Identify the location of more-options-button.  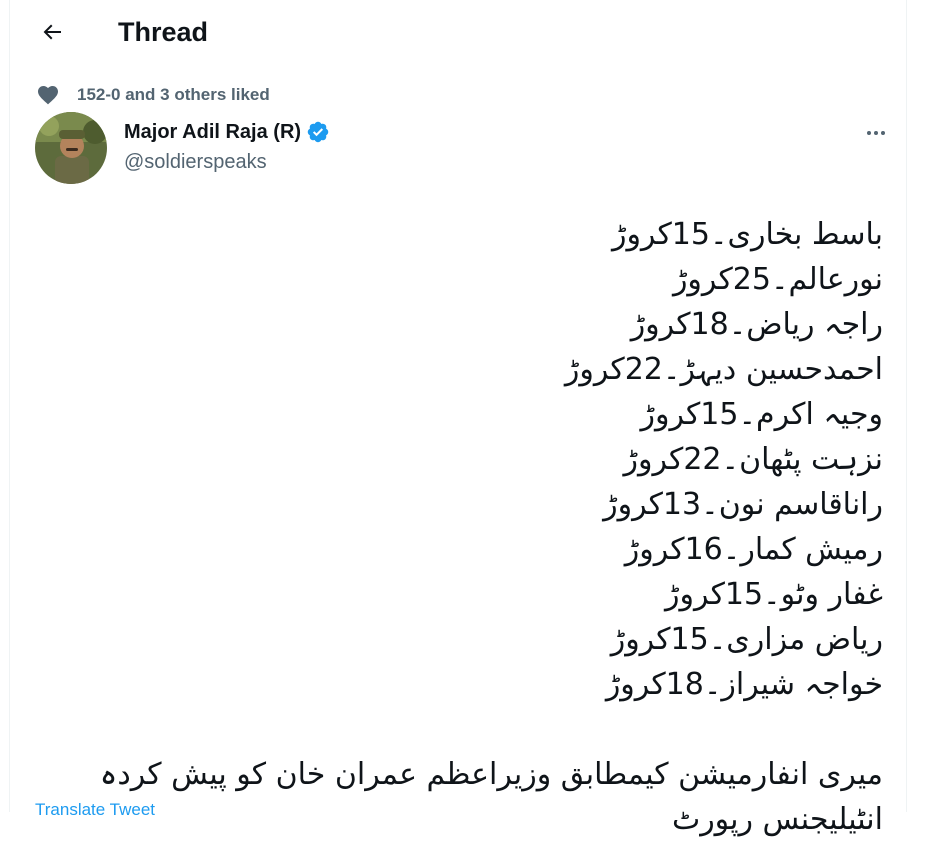
(876, 133).